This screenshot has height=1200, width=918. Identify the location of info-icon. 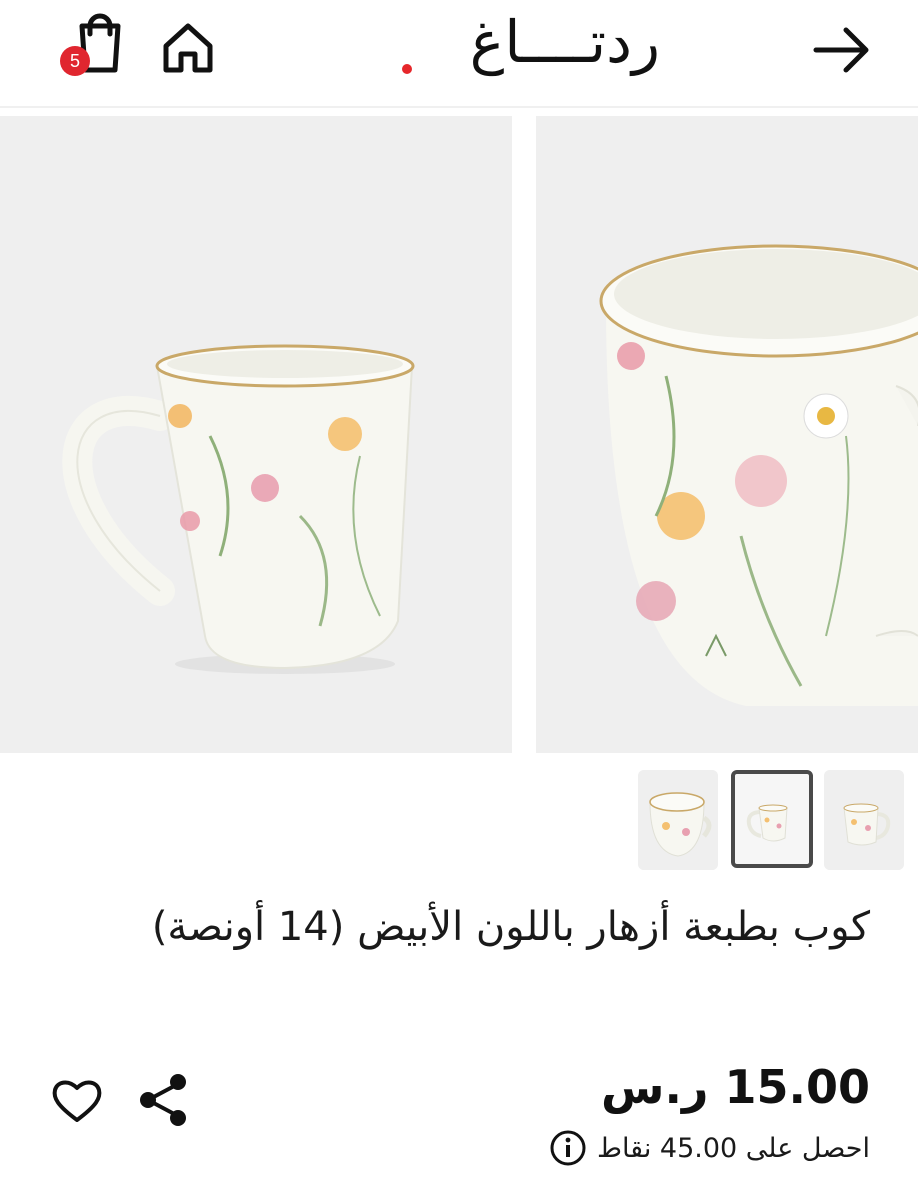
(568, 1148).